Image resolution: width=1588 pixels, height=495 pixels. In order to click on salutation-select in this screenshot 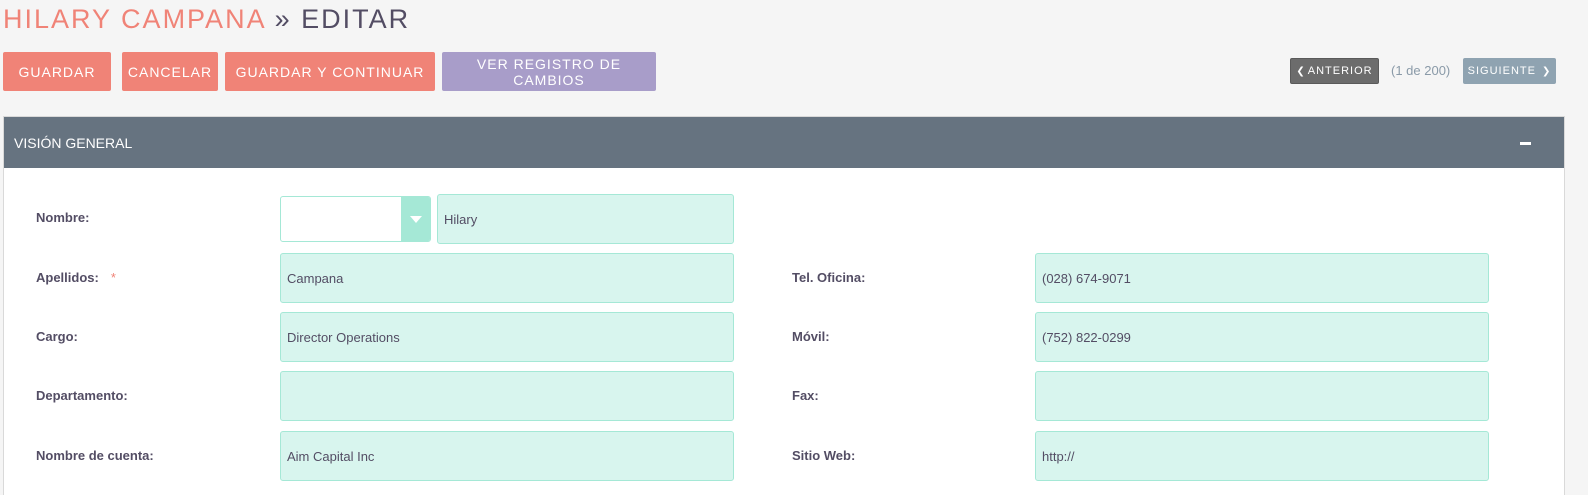, I will do `click(355, 219)`.